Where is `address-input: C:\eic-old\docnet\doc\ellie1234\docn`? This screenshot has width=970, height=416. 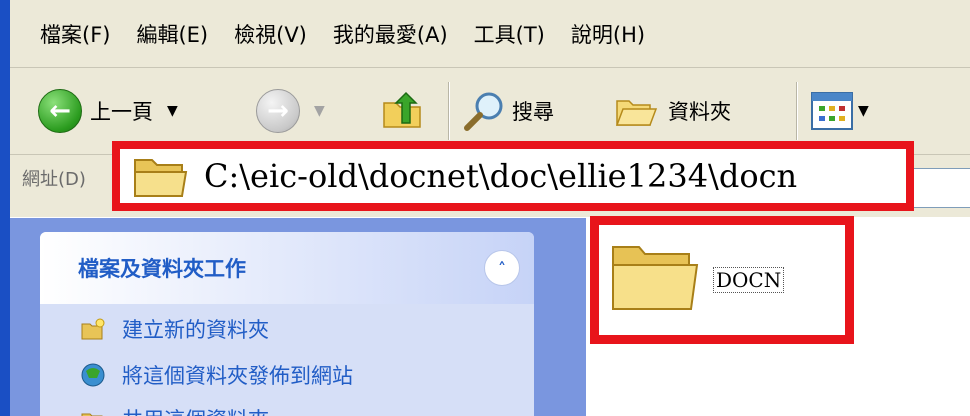 address-input: C:\eic-old\docnet\doc\ellie1234\docn is located at coordinates (513, 176).